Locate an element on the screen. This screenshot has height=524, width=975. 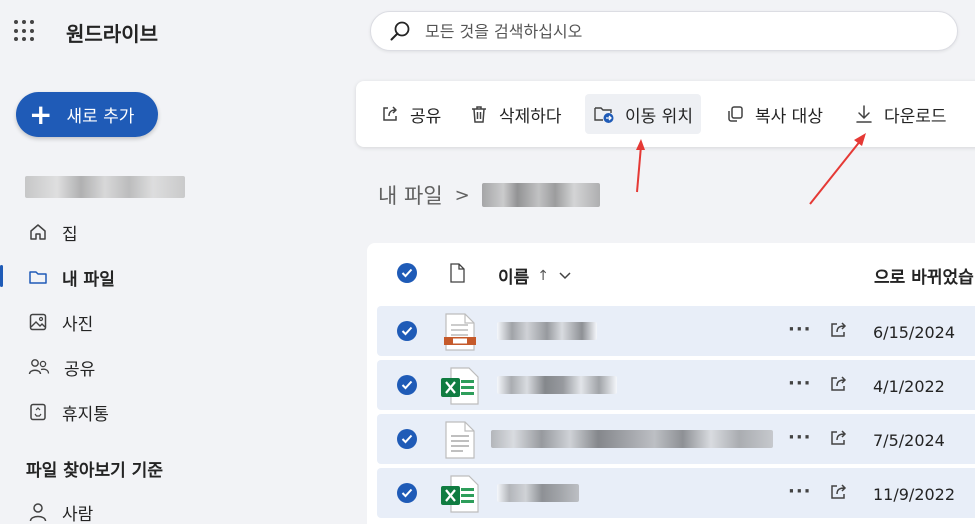
file-type-header-icon is located at coordinates (457, 273).